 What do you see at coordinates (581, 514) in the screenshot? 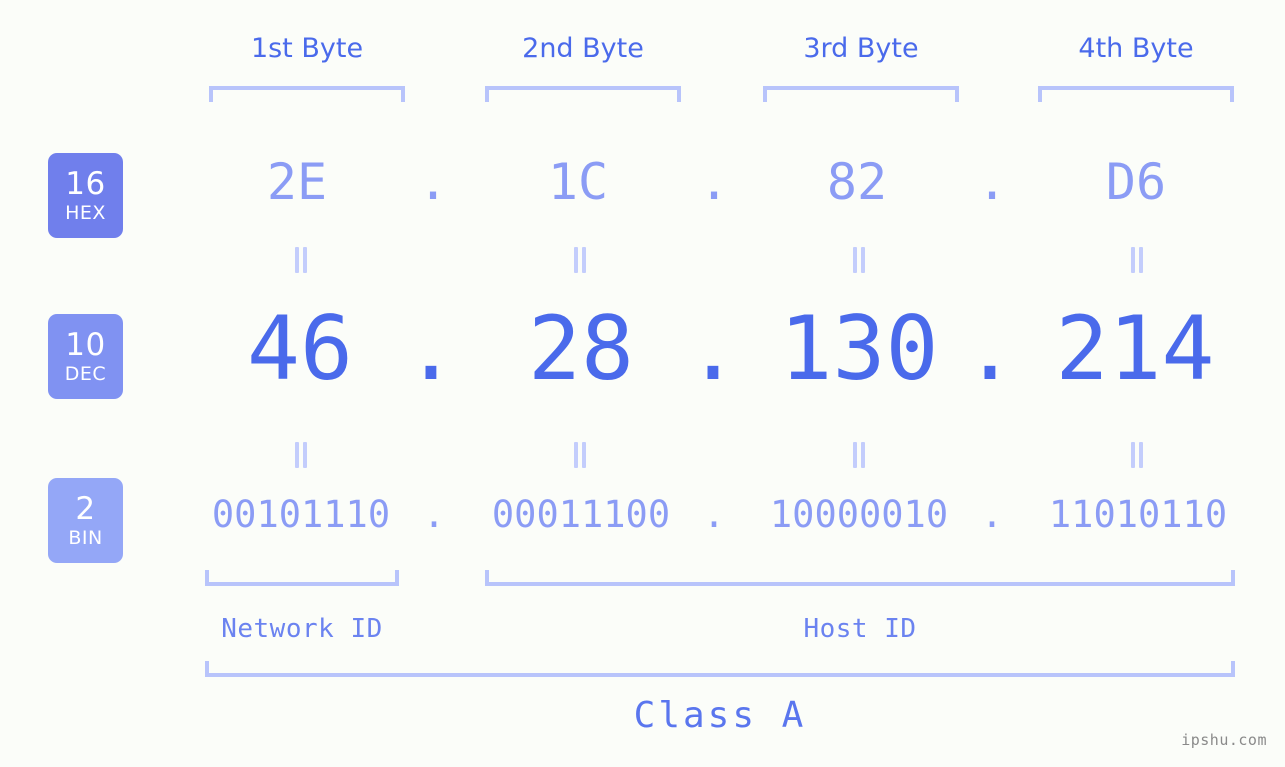
I see `binary-byte-2: 00011100` at bounding box center [581, 514].